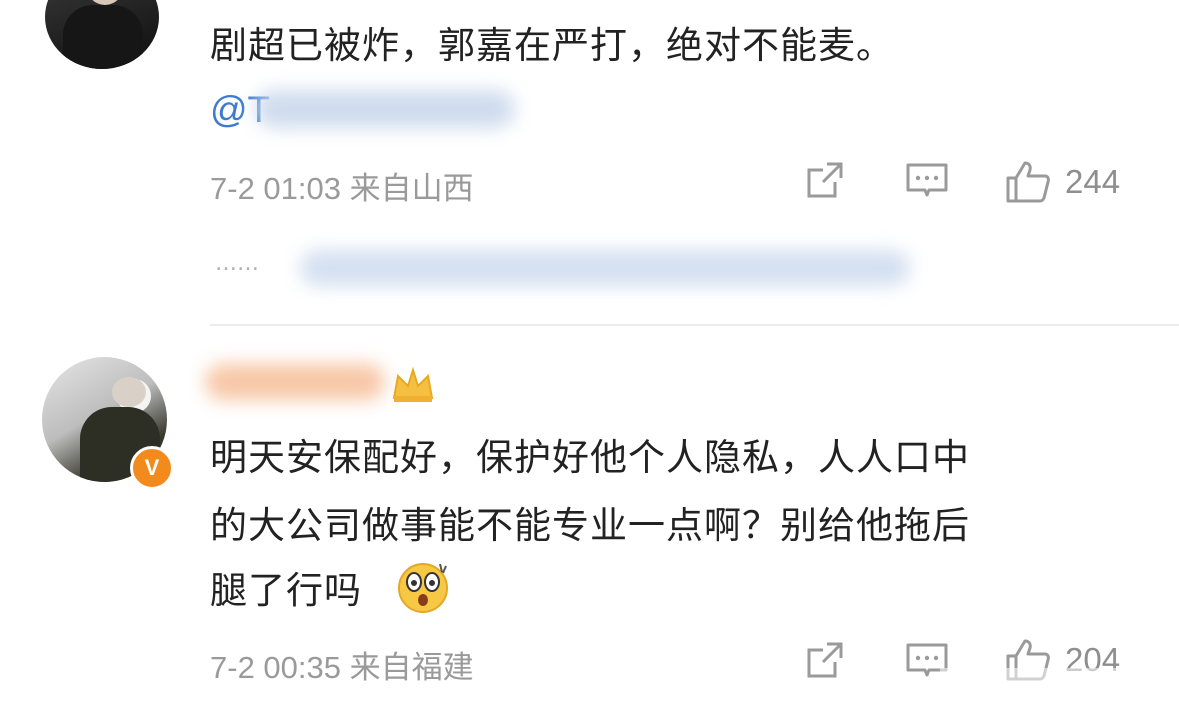 This screenshot has width=1179, height=709. Describe the element at coordinates (1062, 182) in the screenshot. I see `like-button: 244` at that location.